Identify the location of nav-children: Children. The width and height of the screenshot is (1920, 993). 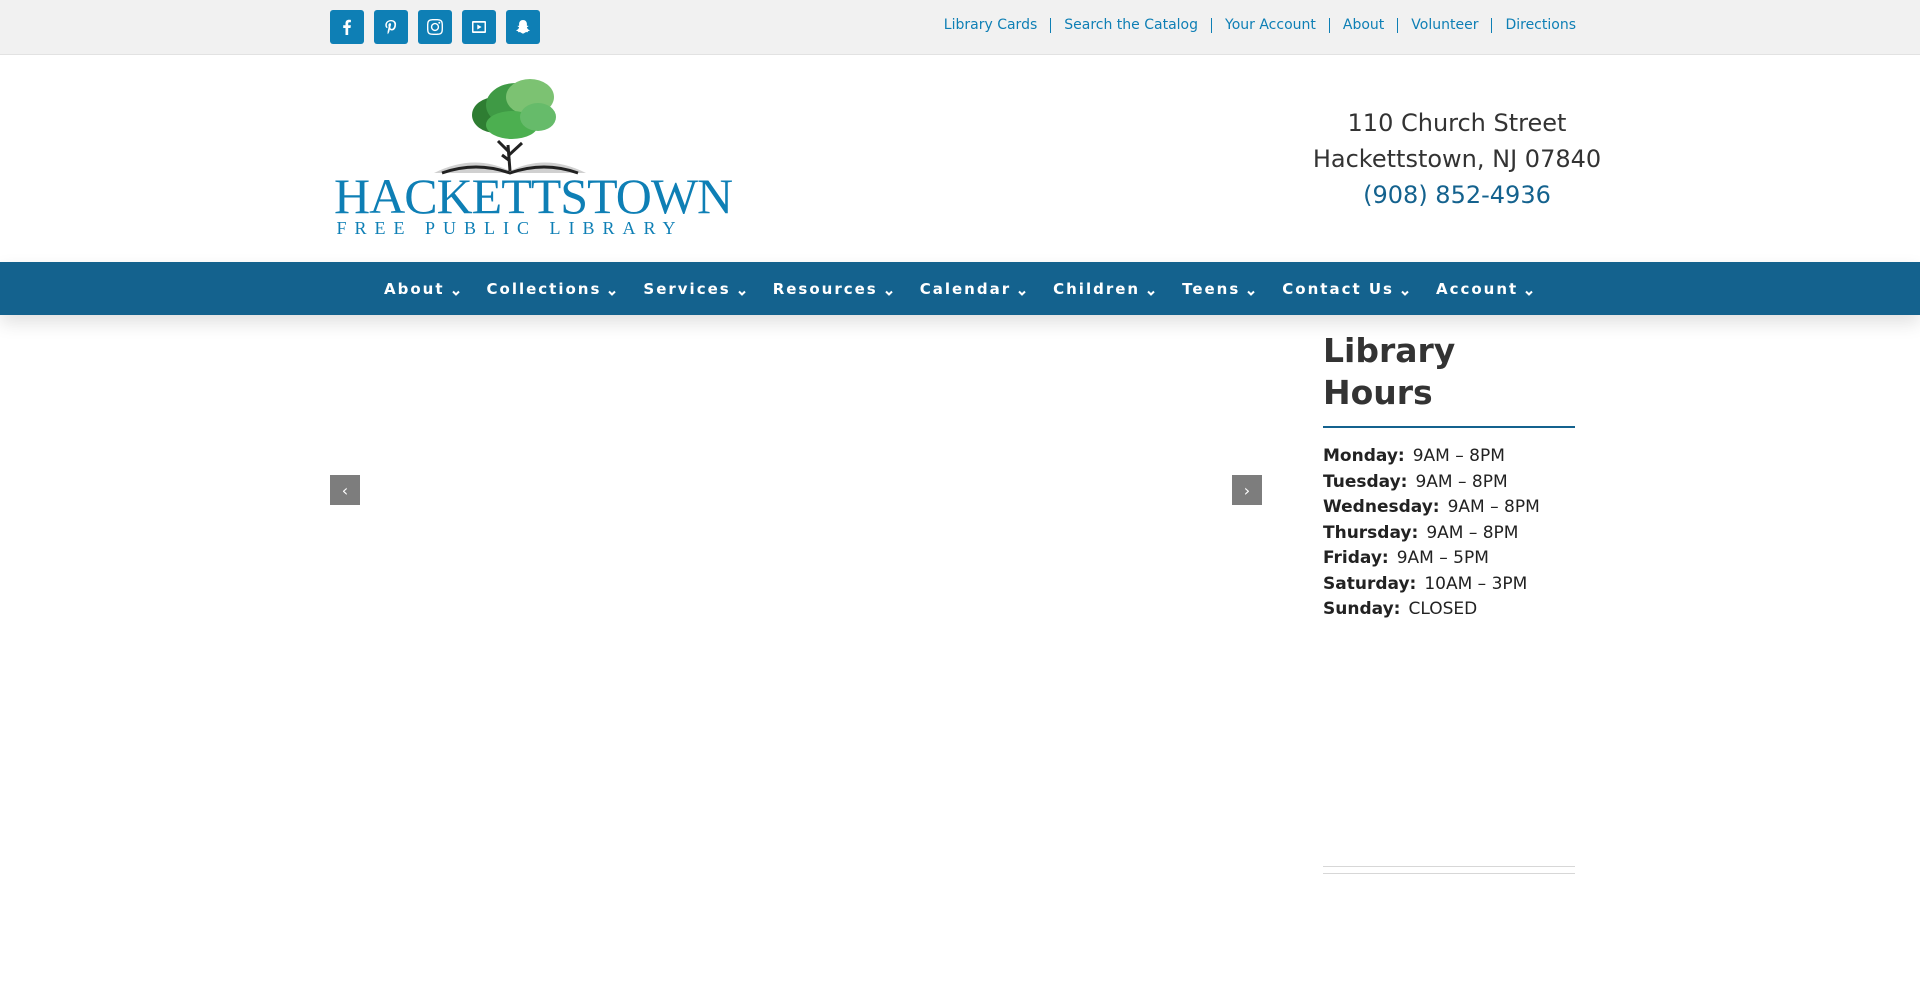
(1104, 289).